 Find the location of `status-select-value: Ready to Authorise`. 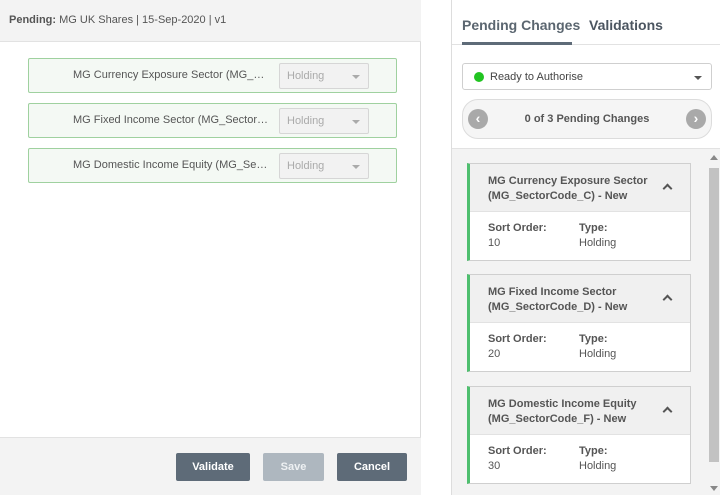

status-select-value: Ready to Authorise is located at coordinates (536, 77).